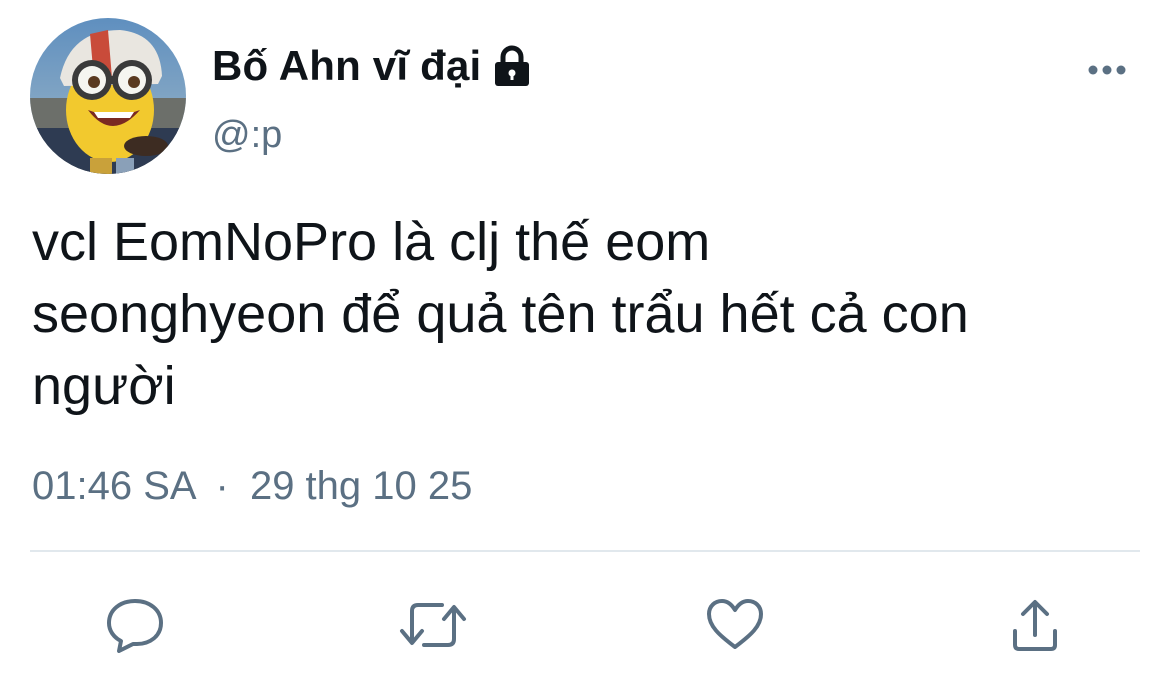  I want to click on action-bar, so click(585, 625).